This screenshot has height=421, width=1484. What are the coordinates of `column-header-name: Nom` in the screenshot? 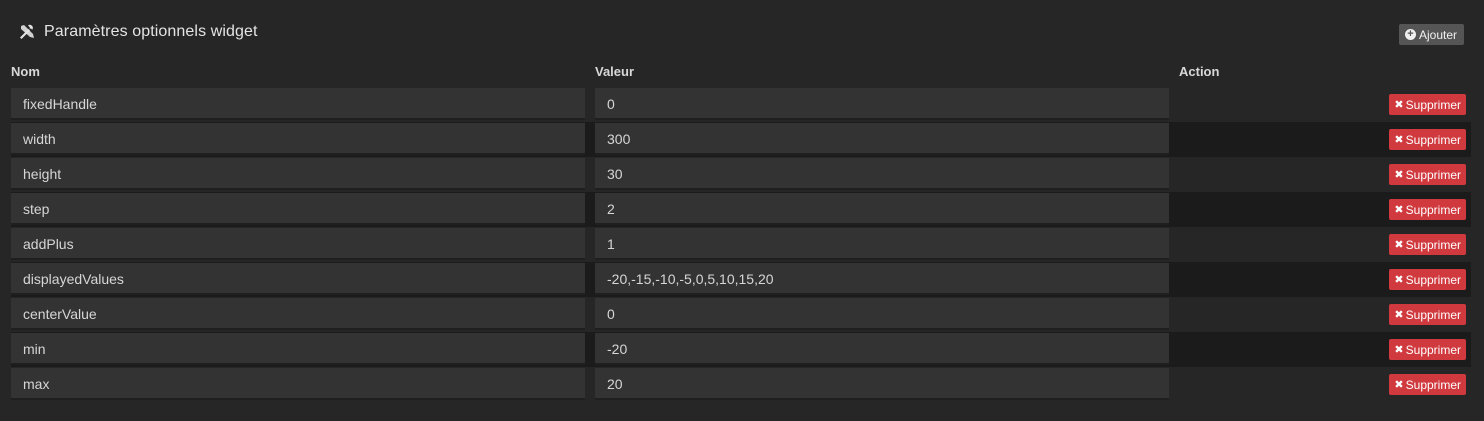 It's located at (25, 71).